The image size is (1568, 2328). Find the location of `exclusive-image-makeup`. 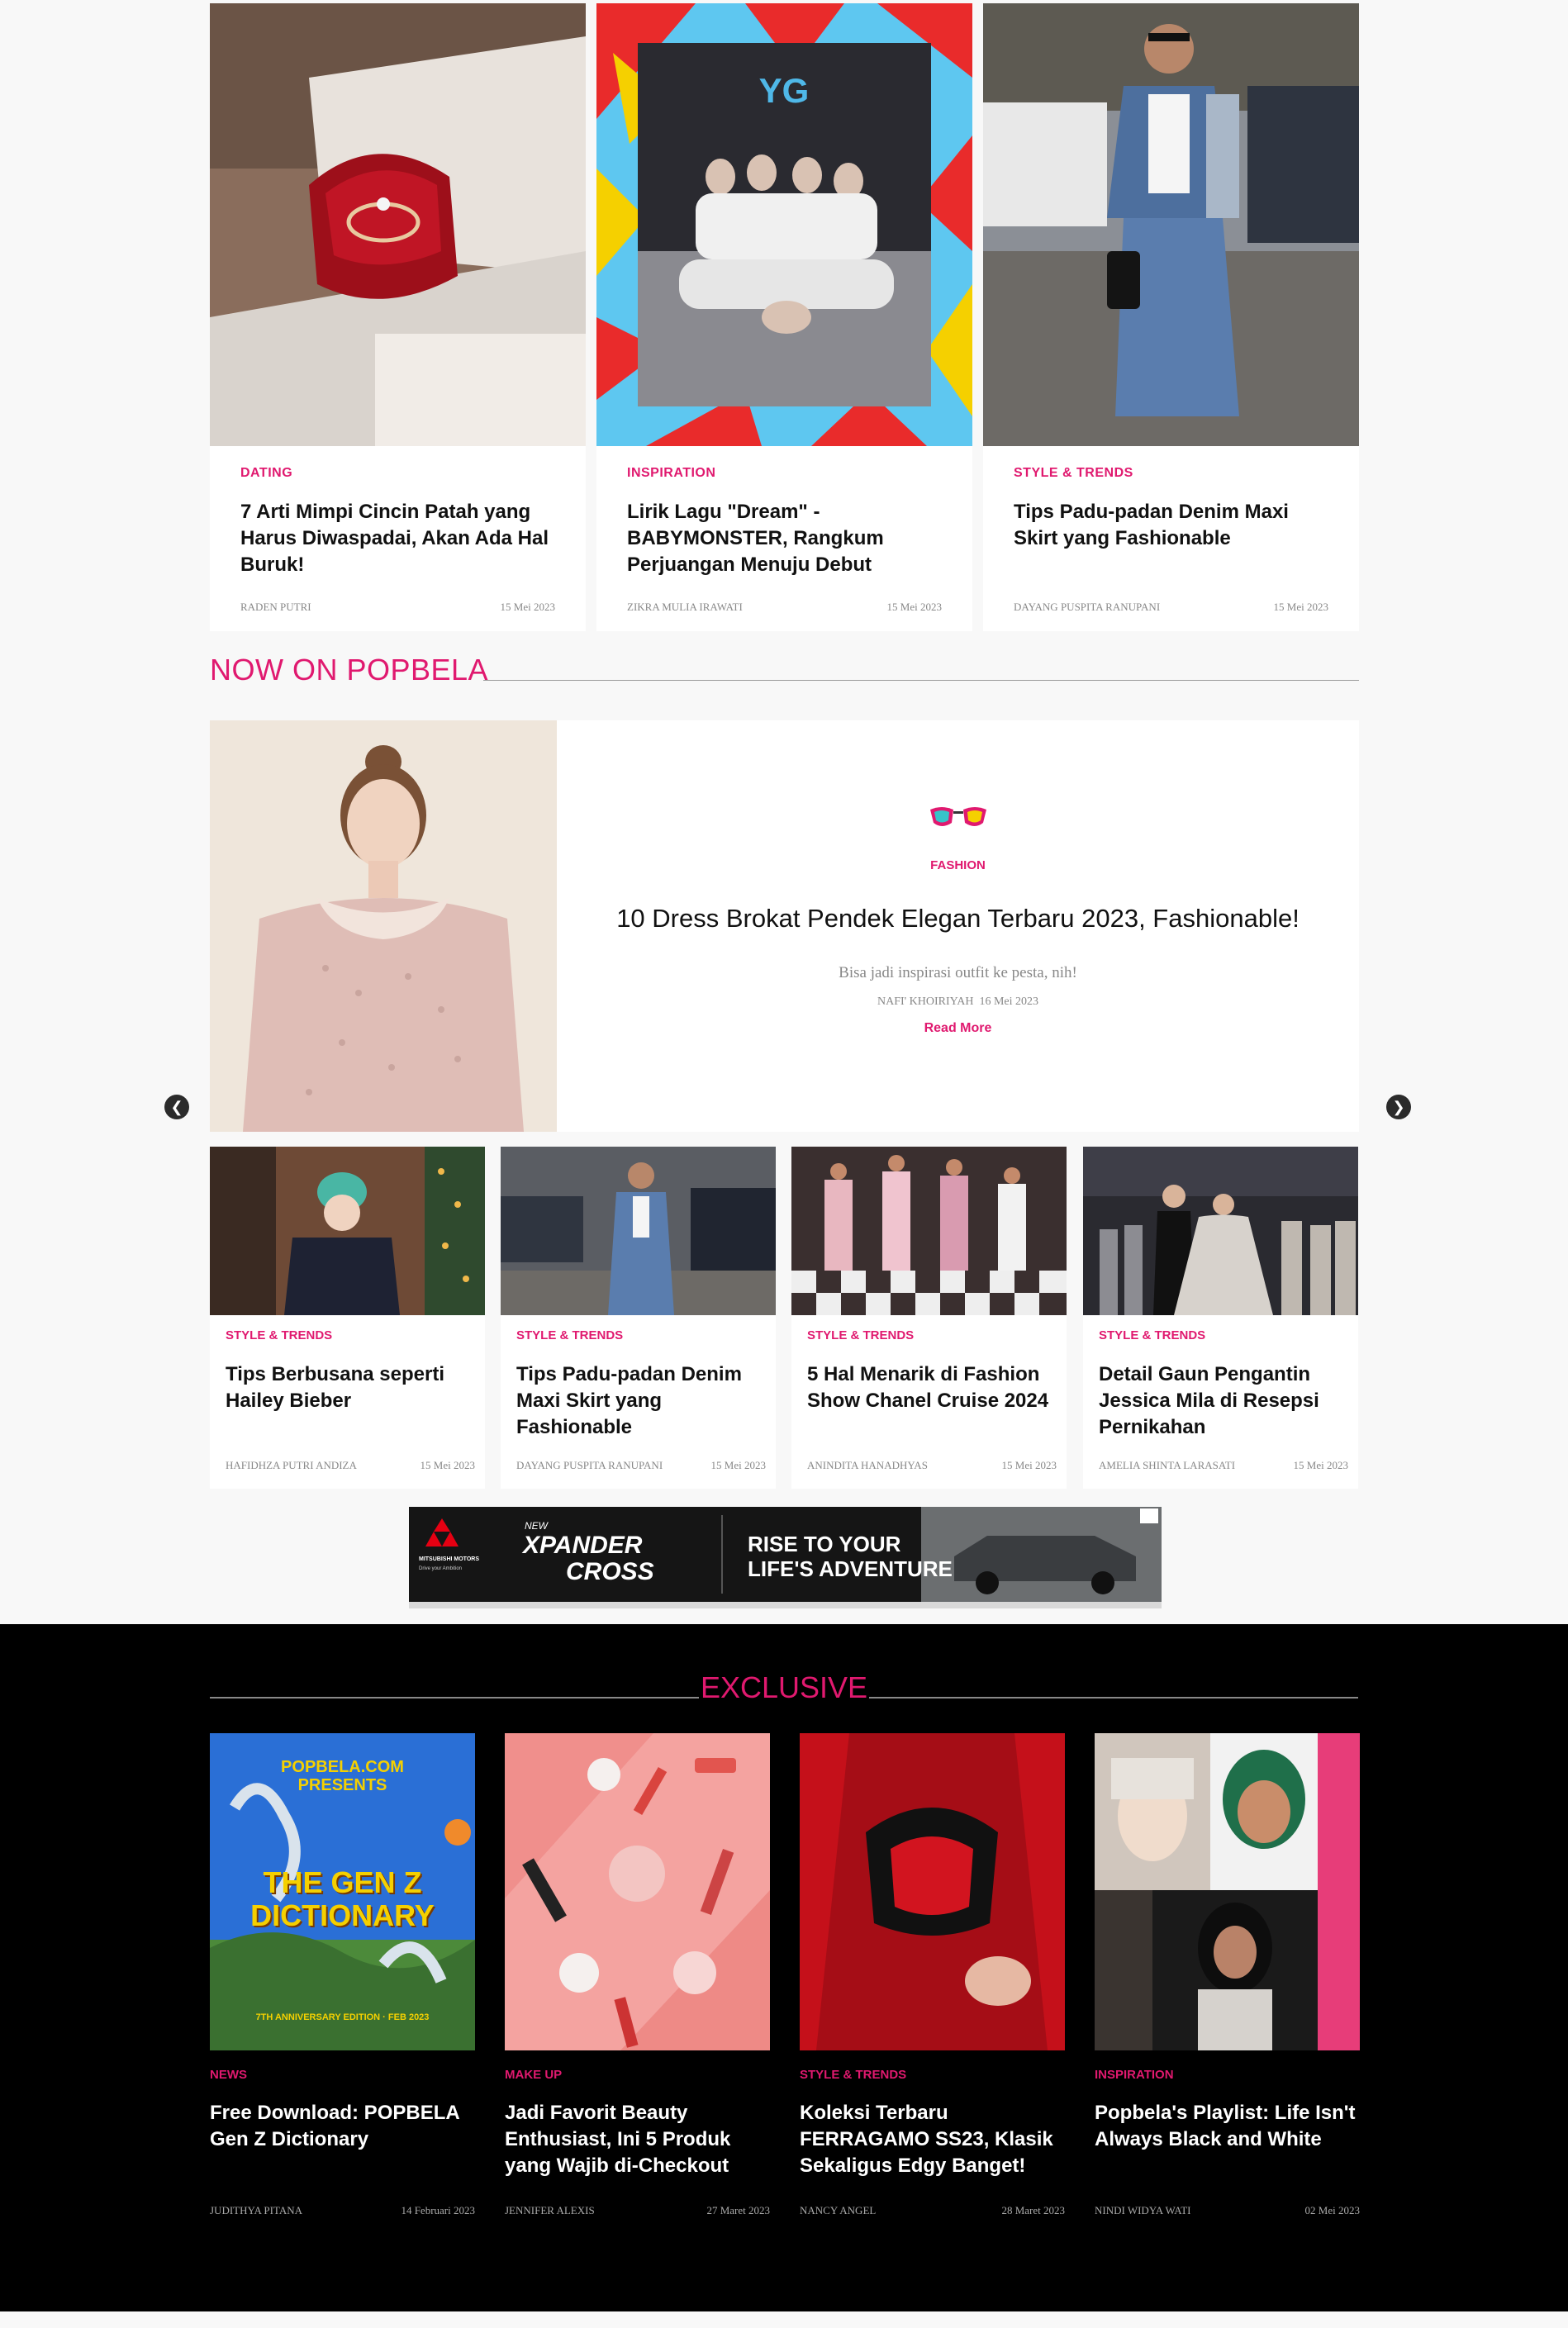

exclusive-image-makeup is located at coordinates (638, 1891).